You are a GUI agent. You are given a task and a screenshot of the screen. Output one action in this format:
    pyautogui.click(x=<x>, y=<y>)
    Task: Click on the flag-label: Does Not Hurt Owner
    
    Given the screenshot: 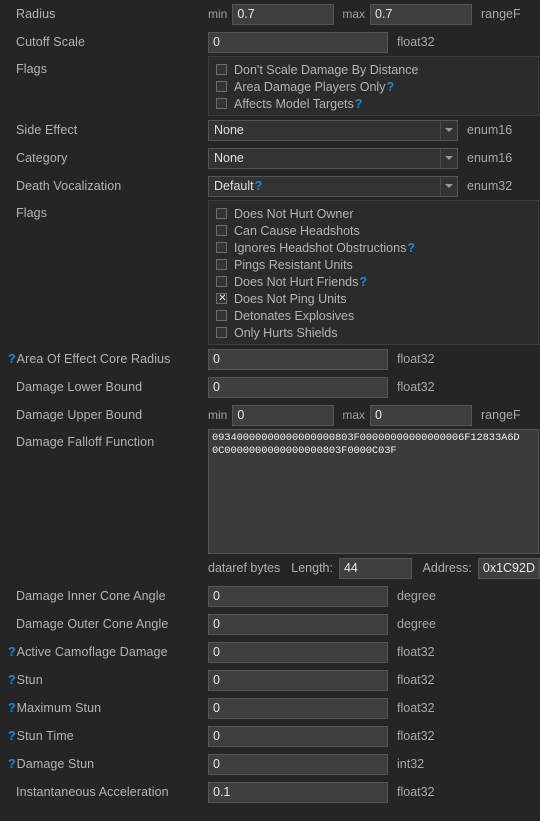 What is the action you would take?
    pyautogui.click(x=294, y=213)
    